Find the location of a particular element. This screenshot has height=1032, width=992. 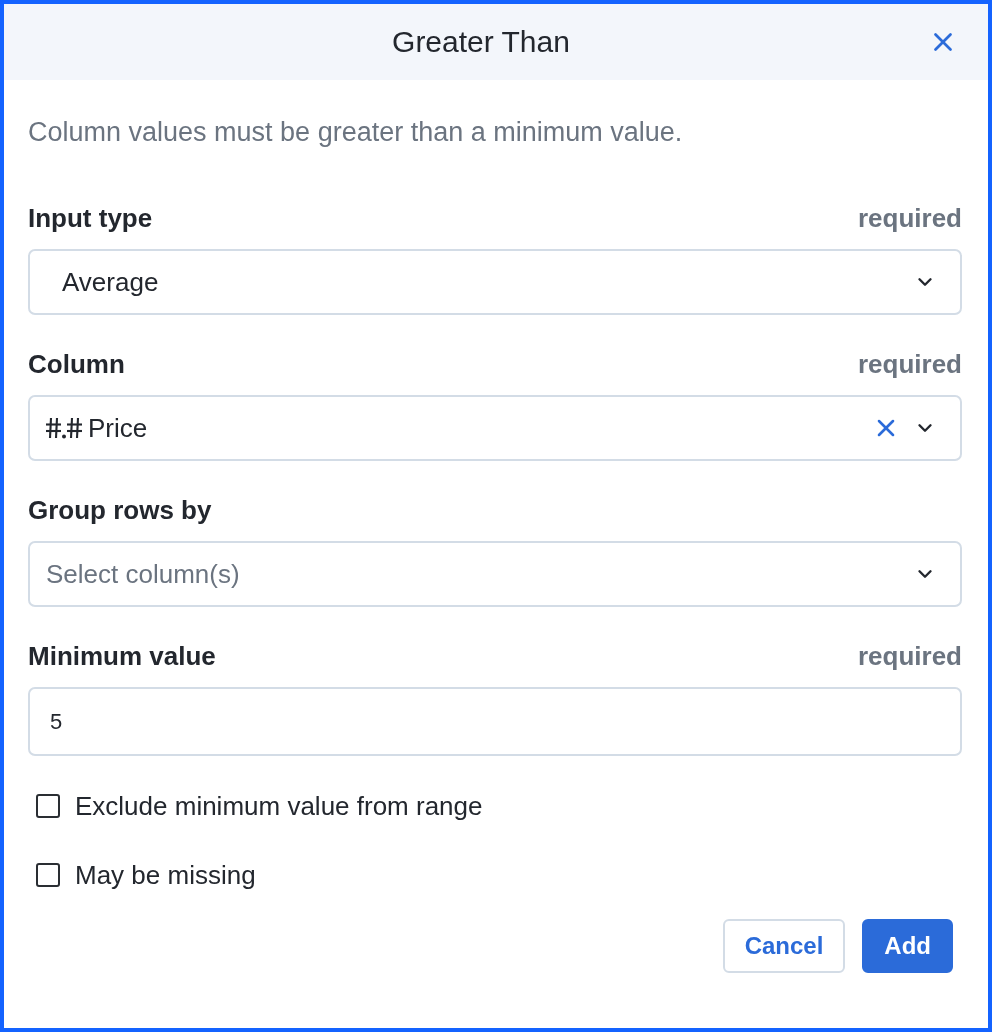

dropdown-field: Average is located at coordinates (495, 282).